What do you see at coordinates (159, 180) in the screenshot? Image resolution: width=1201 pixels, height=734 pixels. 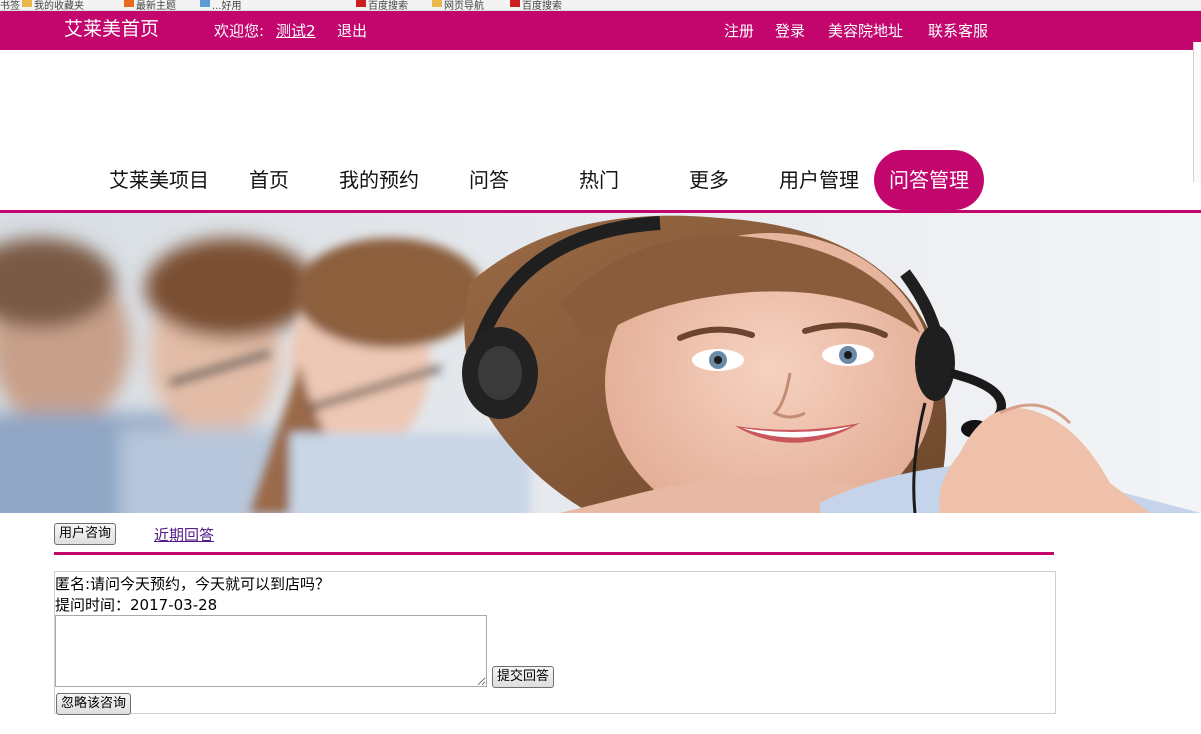 I see `nav-item-projects: 艾莱美项目` at bounding box center [159, 180].